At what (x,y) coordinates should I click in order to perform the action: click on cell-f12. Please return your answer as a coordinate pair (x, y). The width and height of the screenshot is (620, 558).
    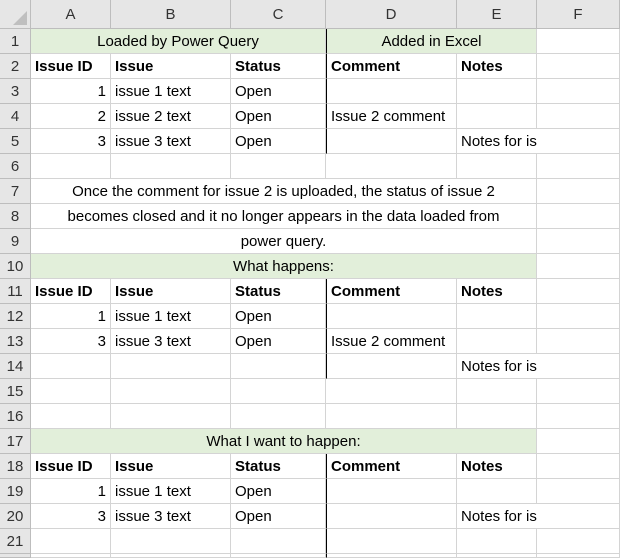
    Looking at the image, I should click on (578, 316).